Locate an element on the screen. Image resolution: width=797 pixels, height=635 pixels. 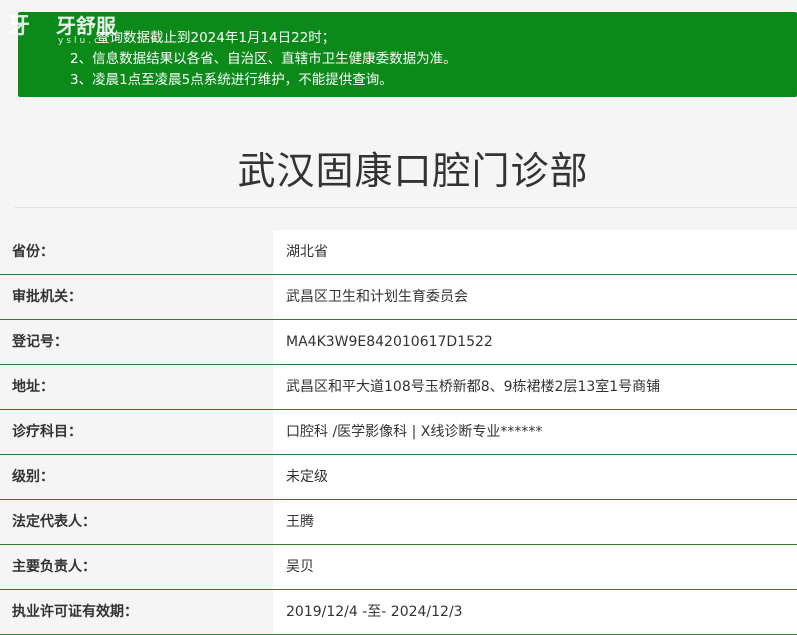
logo-mark: 牙 is located at coordinates (19, 26).